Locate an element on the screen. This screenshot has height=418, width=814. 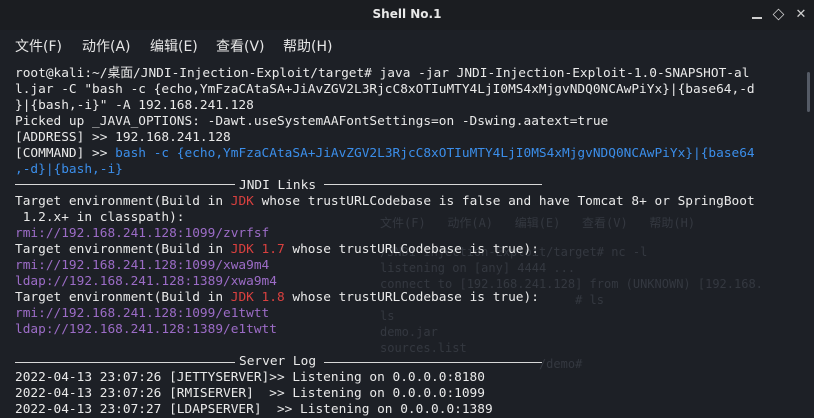
close-icon: ✕ is located at coordinates (801, 14).